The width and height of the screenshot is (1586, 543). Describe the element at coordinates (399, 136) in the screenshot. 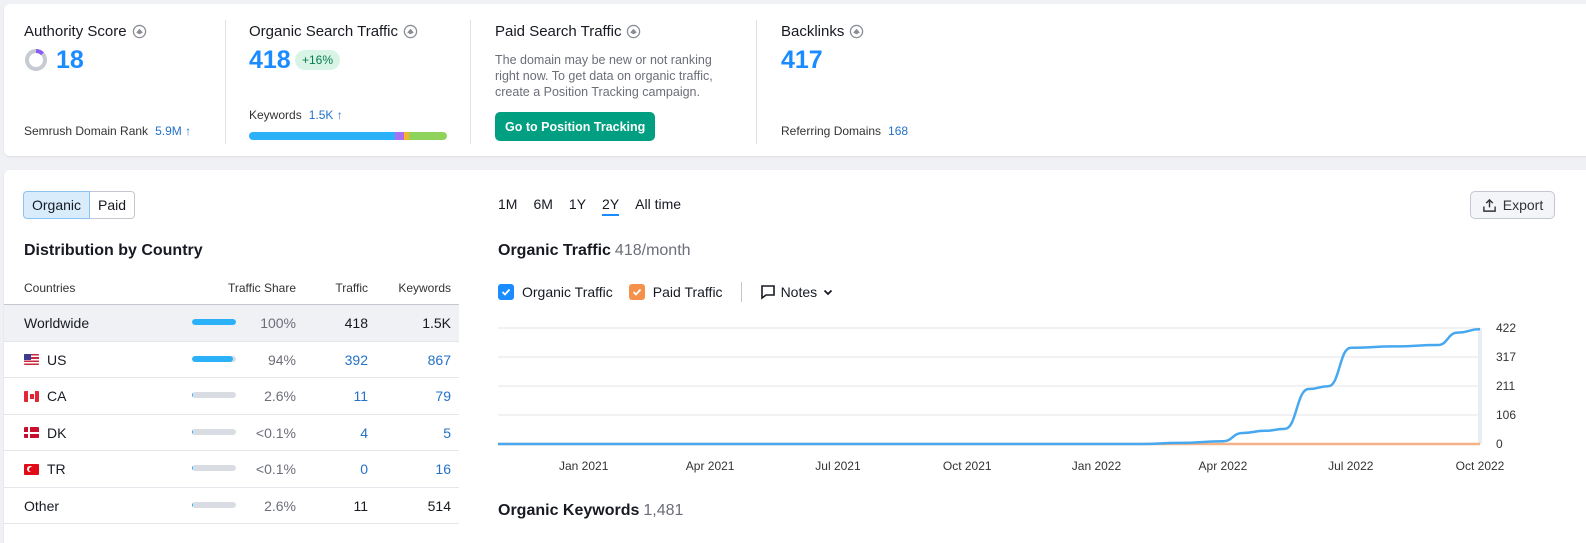

I see `intent-segment-navigational` at that location.